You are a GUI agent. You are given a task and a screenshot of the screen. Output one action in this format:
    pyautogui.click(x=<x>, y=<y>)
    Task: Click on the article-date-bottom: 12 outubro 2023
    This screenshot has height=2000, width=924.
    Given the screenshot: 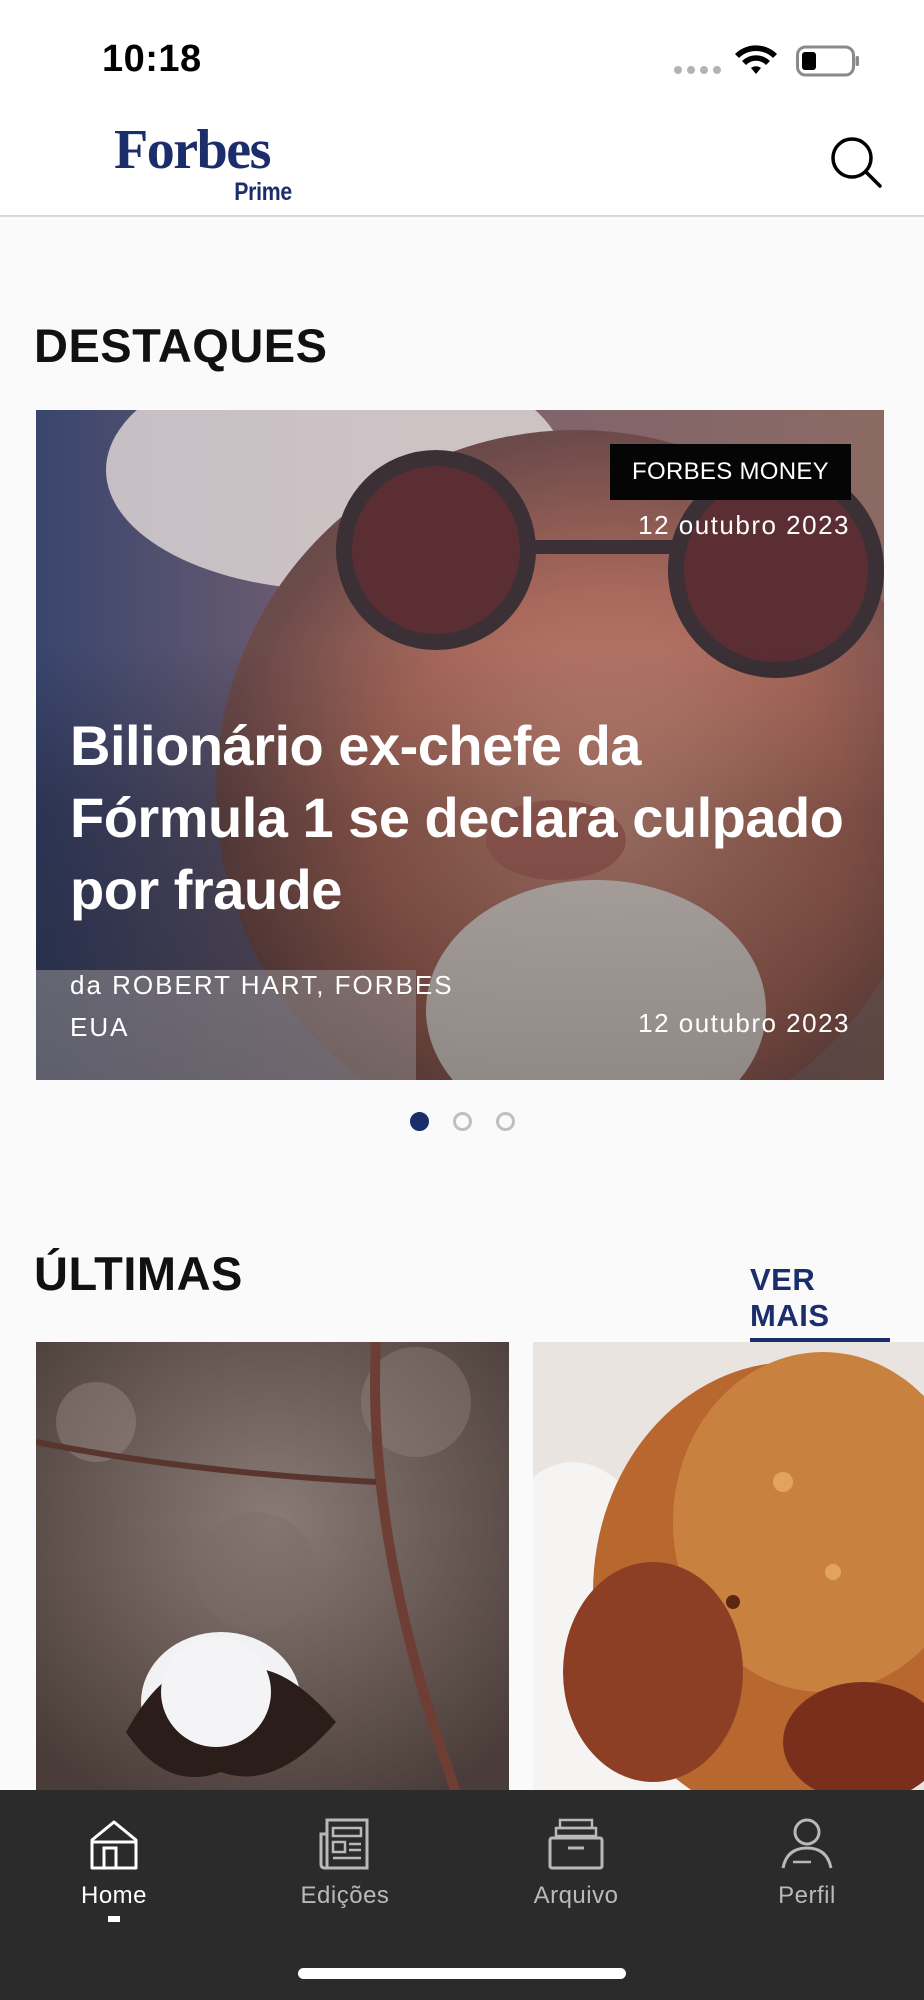 What is the action you would take?
    pyautogui.click(x=744, y=1023)
    